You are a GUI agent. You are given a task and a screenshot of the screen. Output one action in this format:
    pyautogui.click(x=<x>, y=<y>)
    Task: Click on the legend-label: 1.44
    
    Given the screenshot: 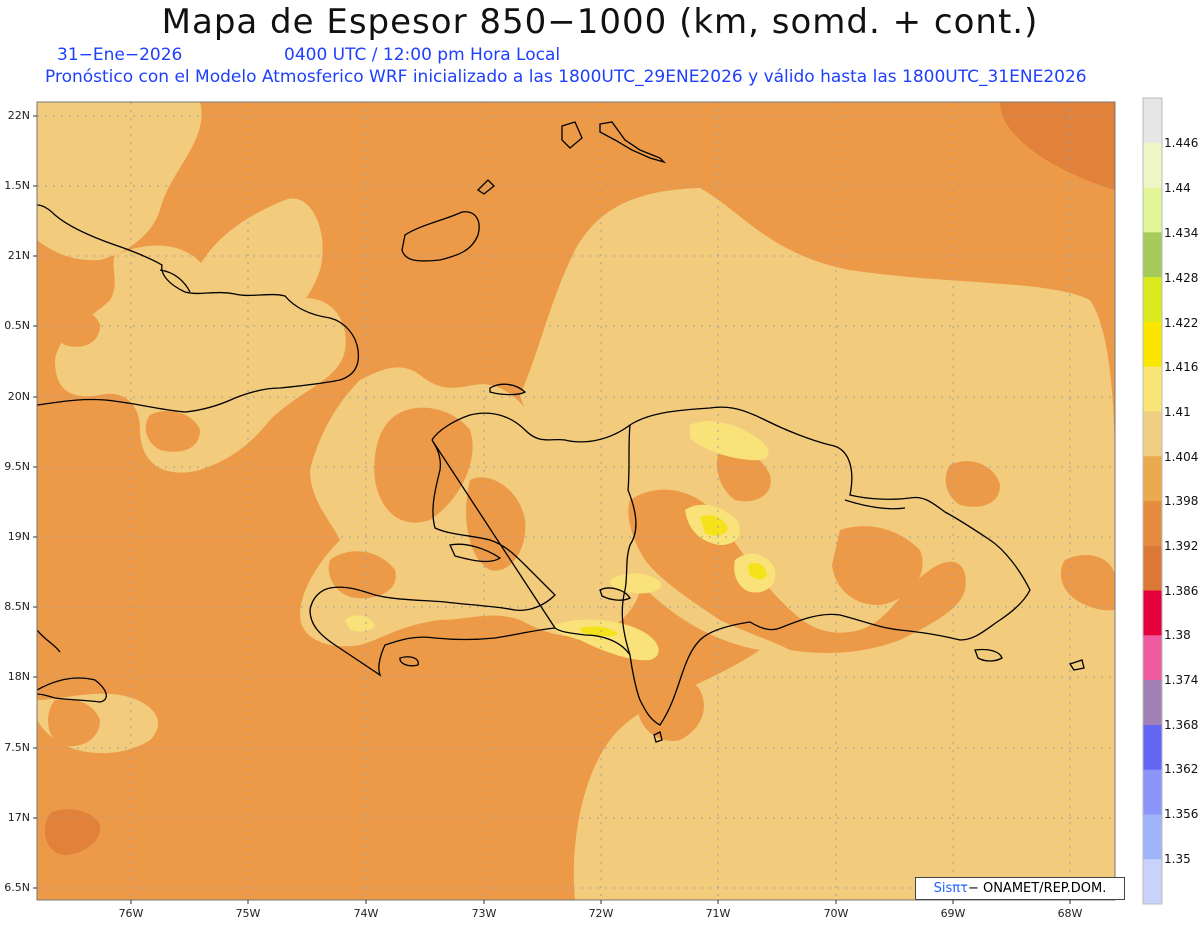 What is the action you would take?
    pyautogui.click(x=1177, y=188)
    